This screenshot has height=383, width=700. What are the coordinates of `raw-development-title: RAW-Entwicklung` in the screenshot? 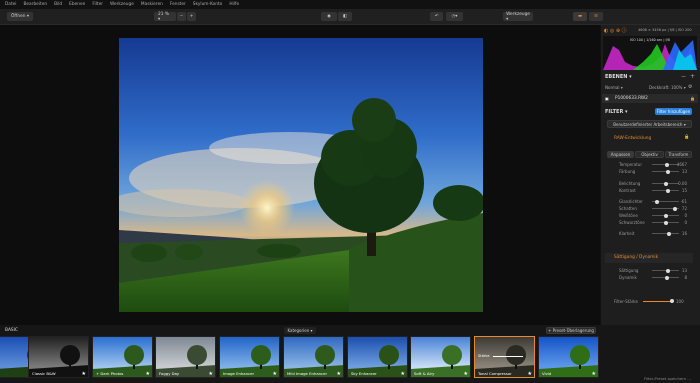 It's located at (632, 138).